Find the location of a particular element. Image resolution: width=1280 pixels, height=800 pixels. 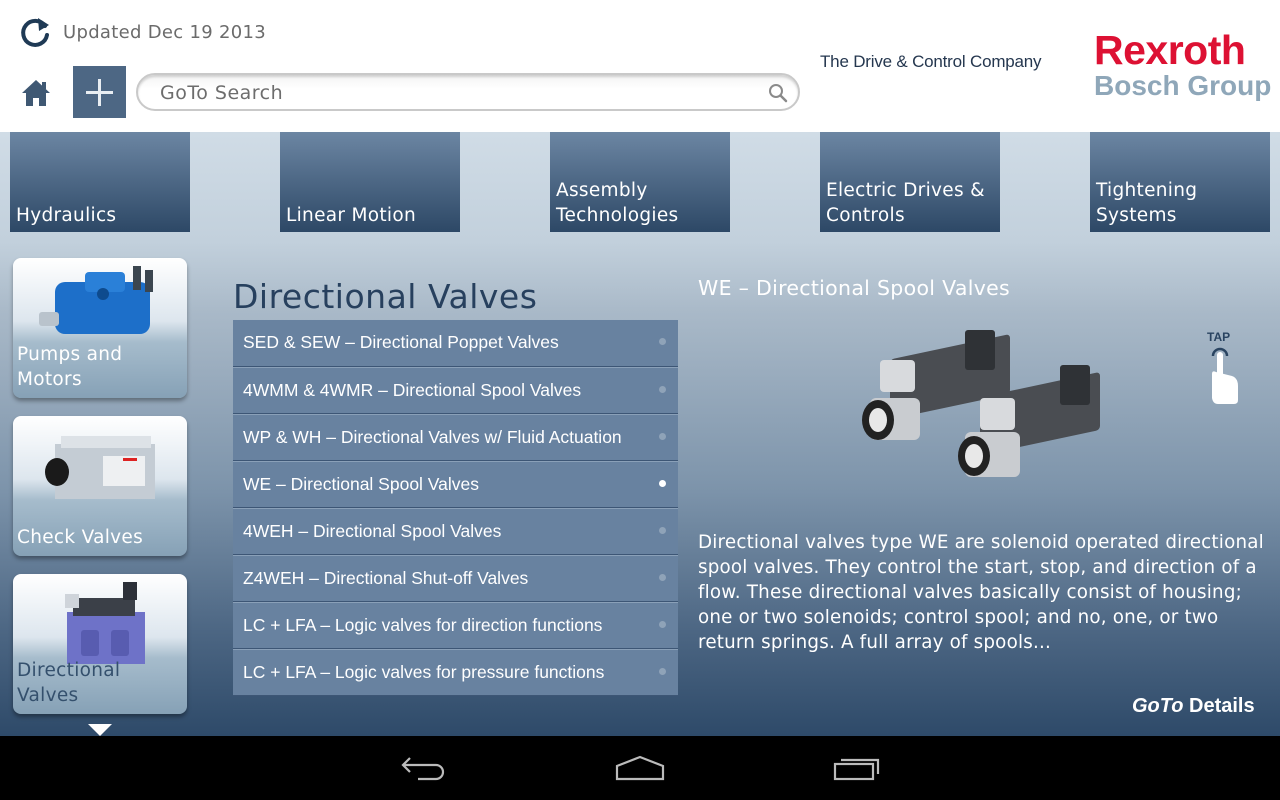

goto-suffix: Details is located at coordinates (1219, 706).